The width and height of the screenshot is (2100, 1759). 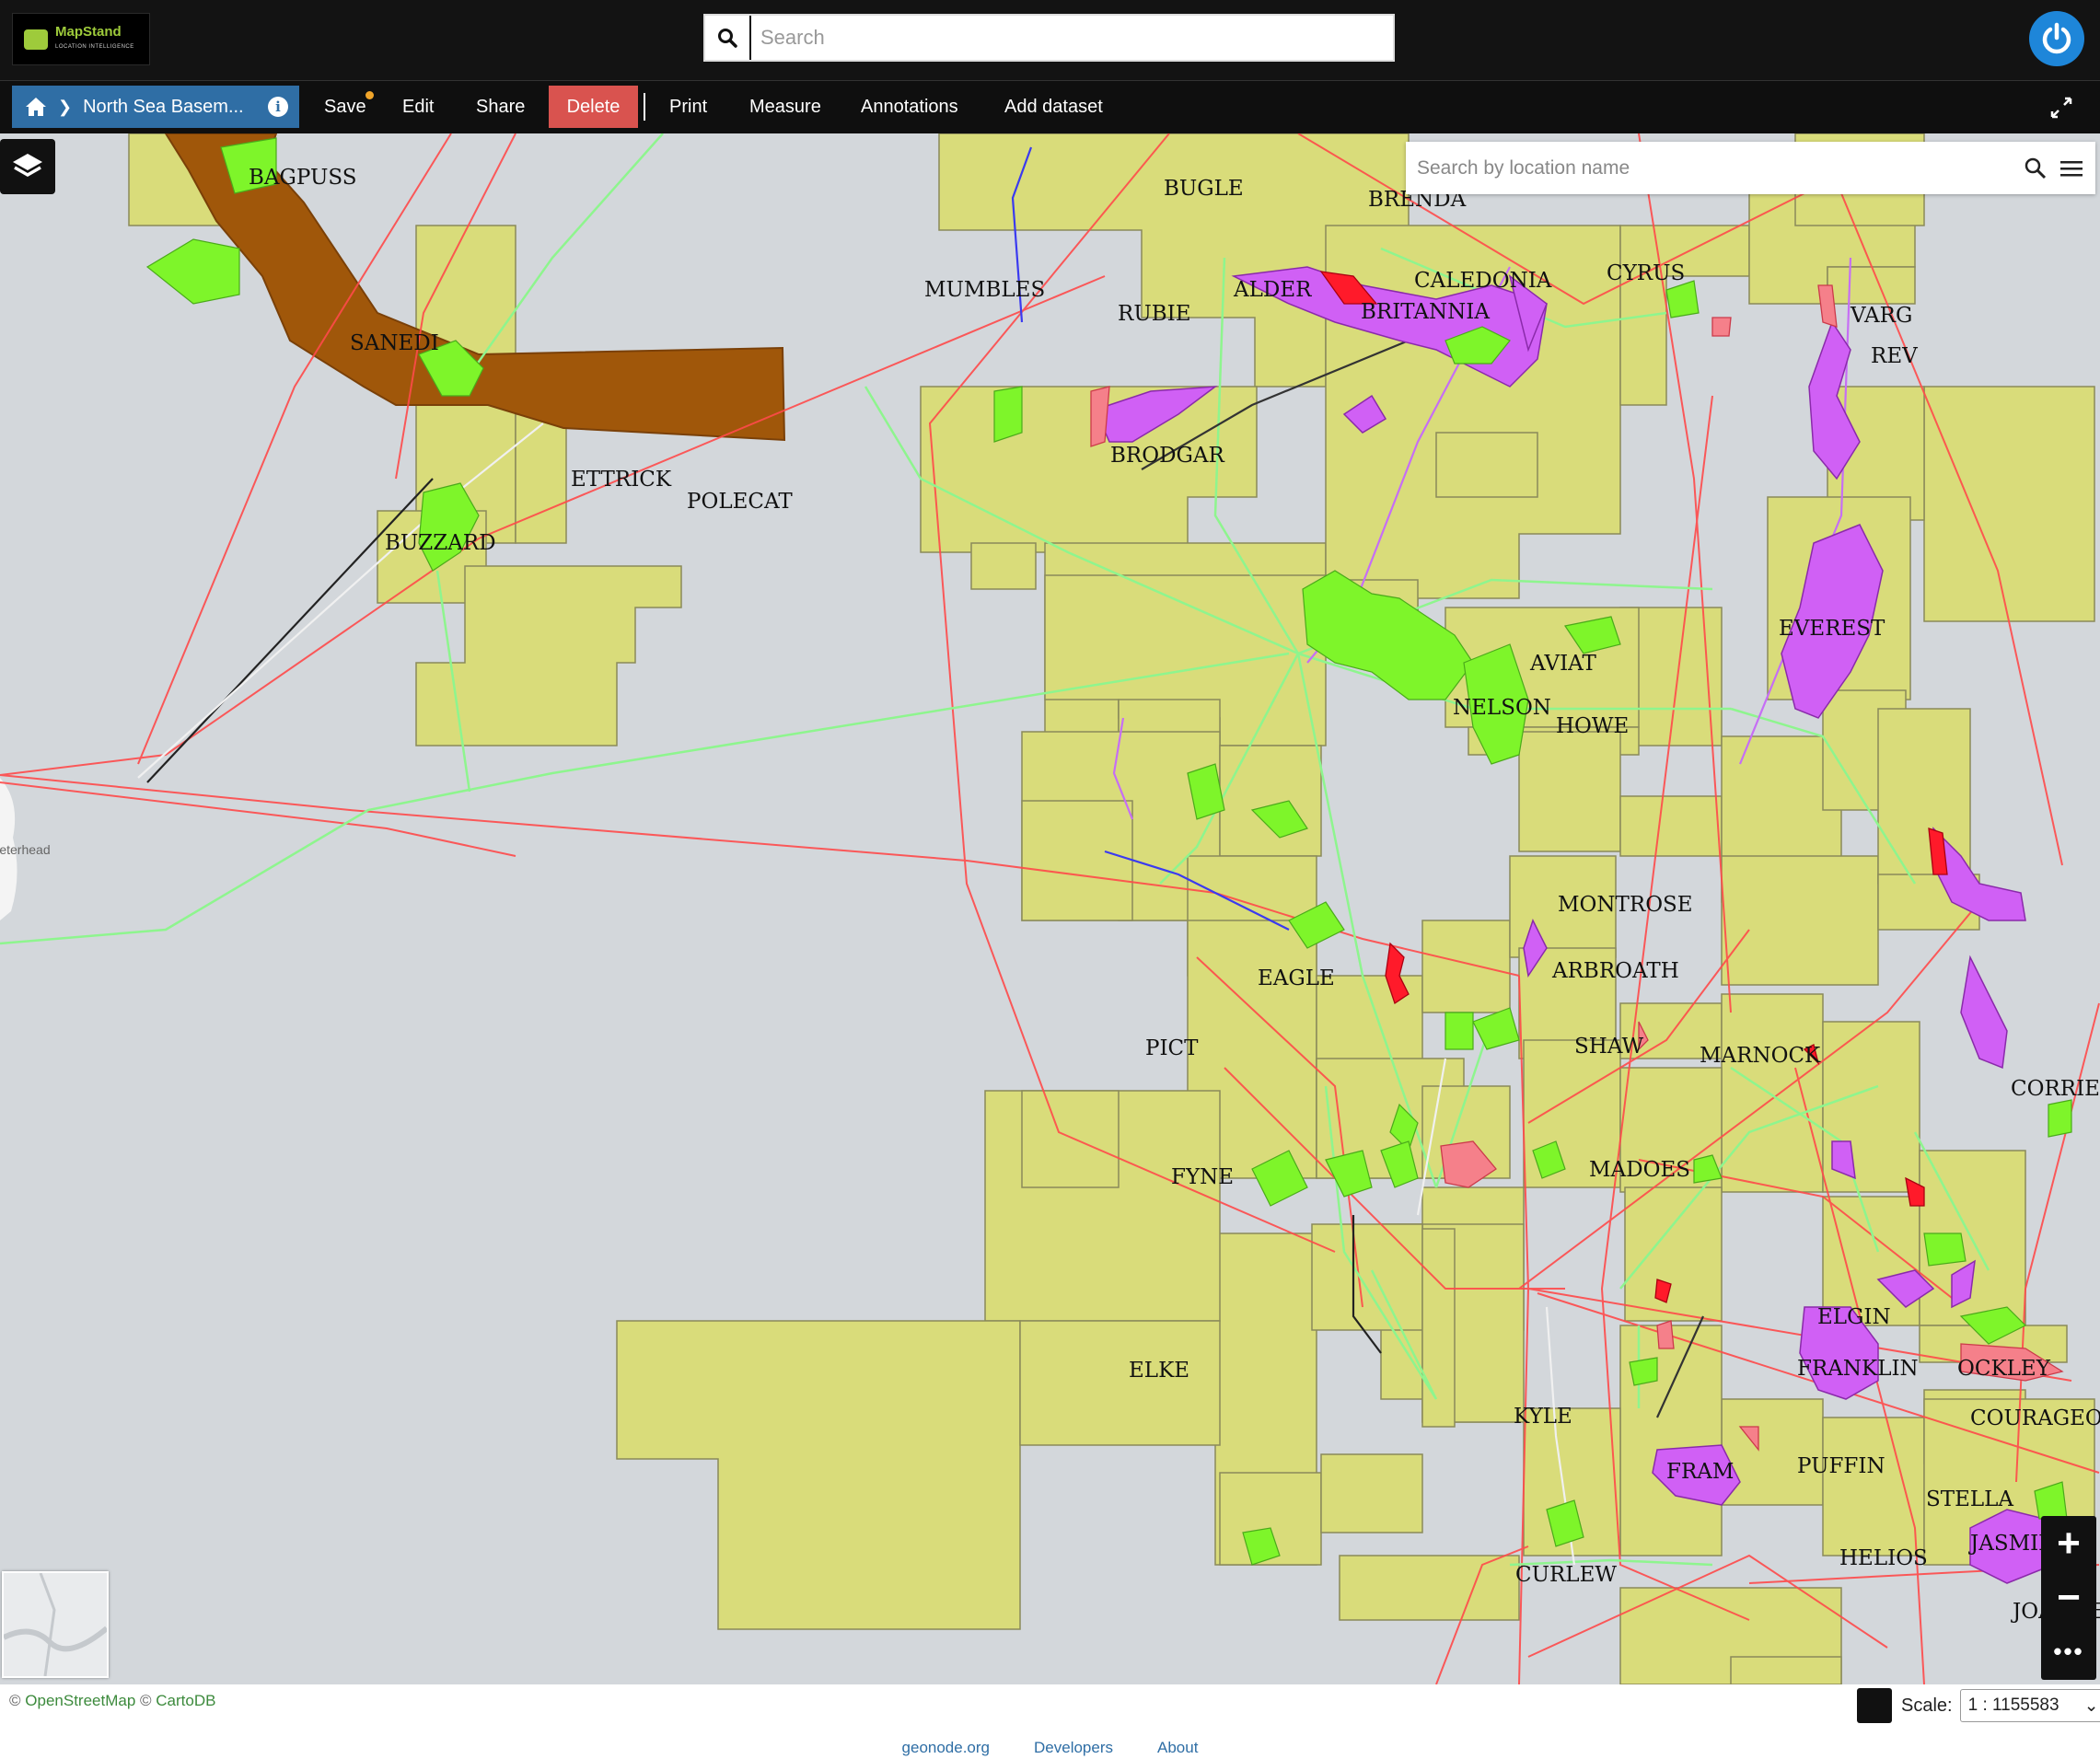 I want to click on edit-label: Edit, so click(x=418, y=106).